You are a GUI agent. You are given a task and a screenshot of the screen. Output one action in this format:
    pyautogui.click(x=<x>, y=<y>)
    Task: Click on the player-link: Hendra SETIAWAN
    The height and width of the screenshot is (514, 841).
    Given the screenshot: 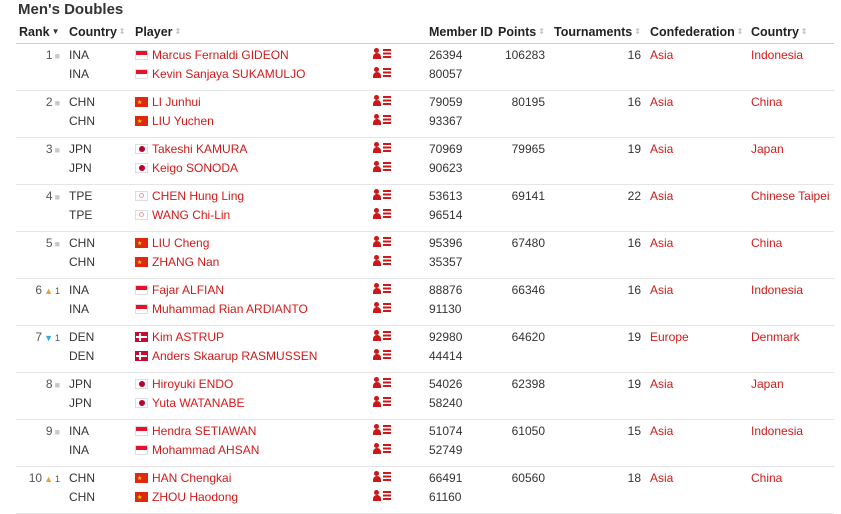 What is the action you would take?
    pyautogui.click(x=204, y=431)
    